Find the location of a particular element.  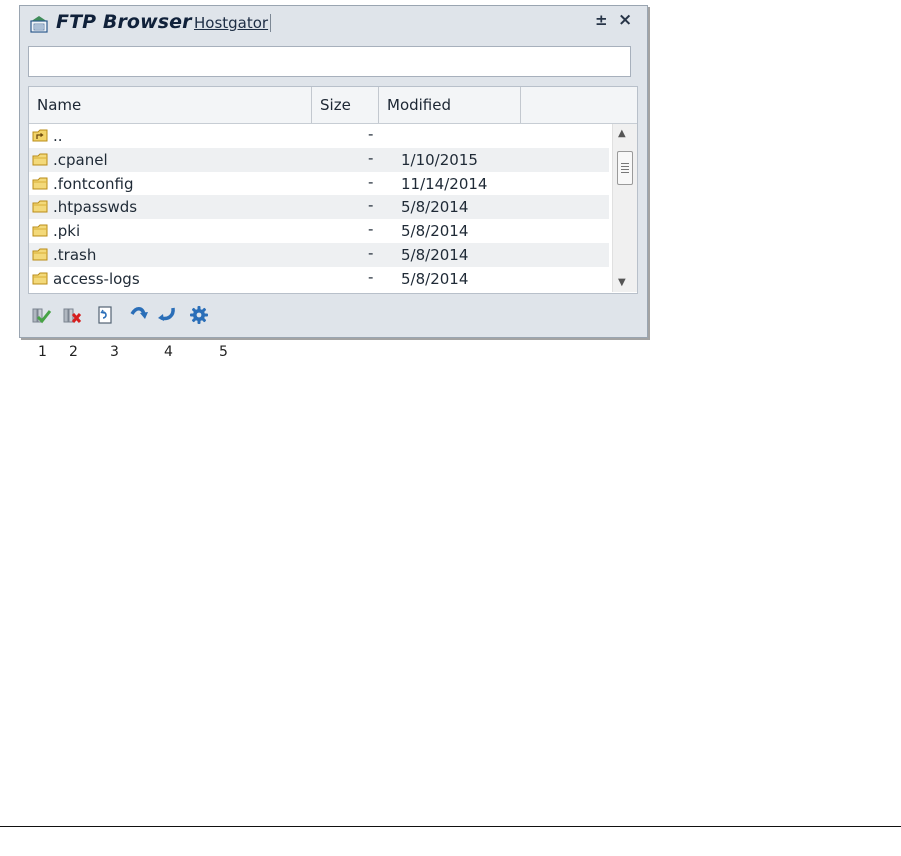

curved-arrow-down-icon is located at coordinates (166, 314).